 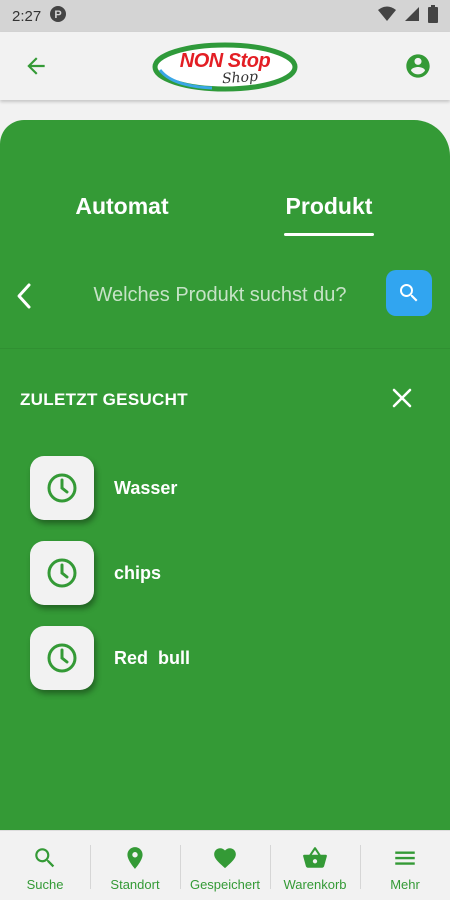 What do you see at coordinates (387, 16) in the screenshot?
I see `wifi-icon` at bounding box center [387, 16].